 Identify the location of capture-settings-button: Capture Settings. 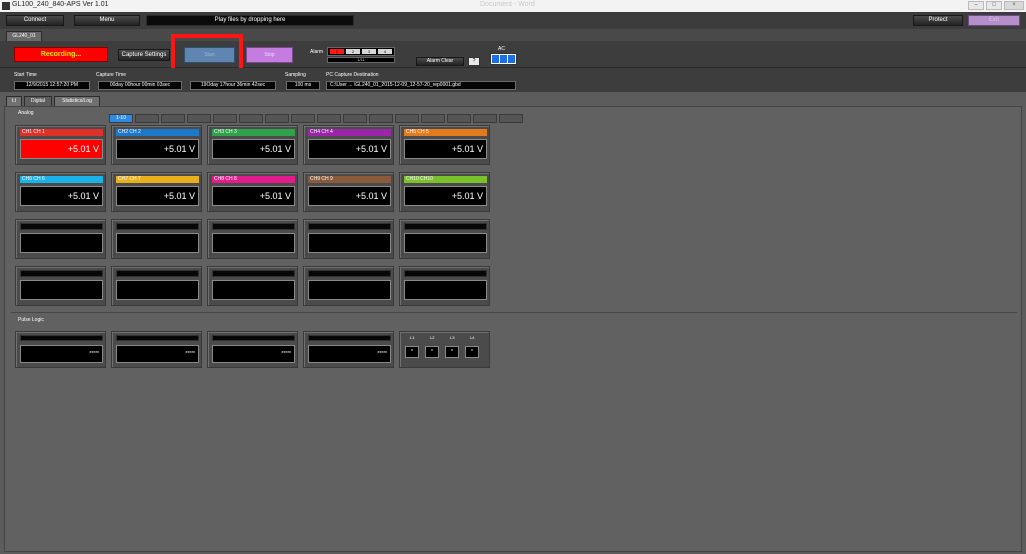
(144, 55).